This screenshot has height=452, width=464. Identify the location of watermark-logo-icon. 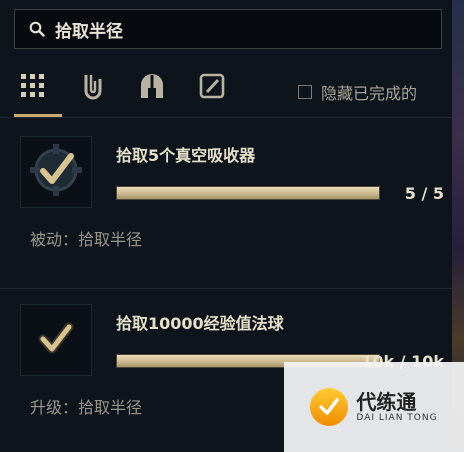
(329, 407).